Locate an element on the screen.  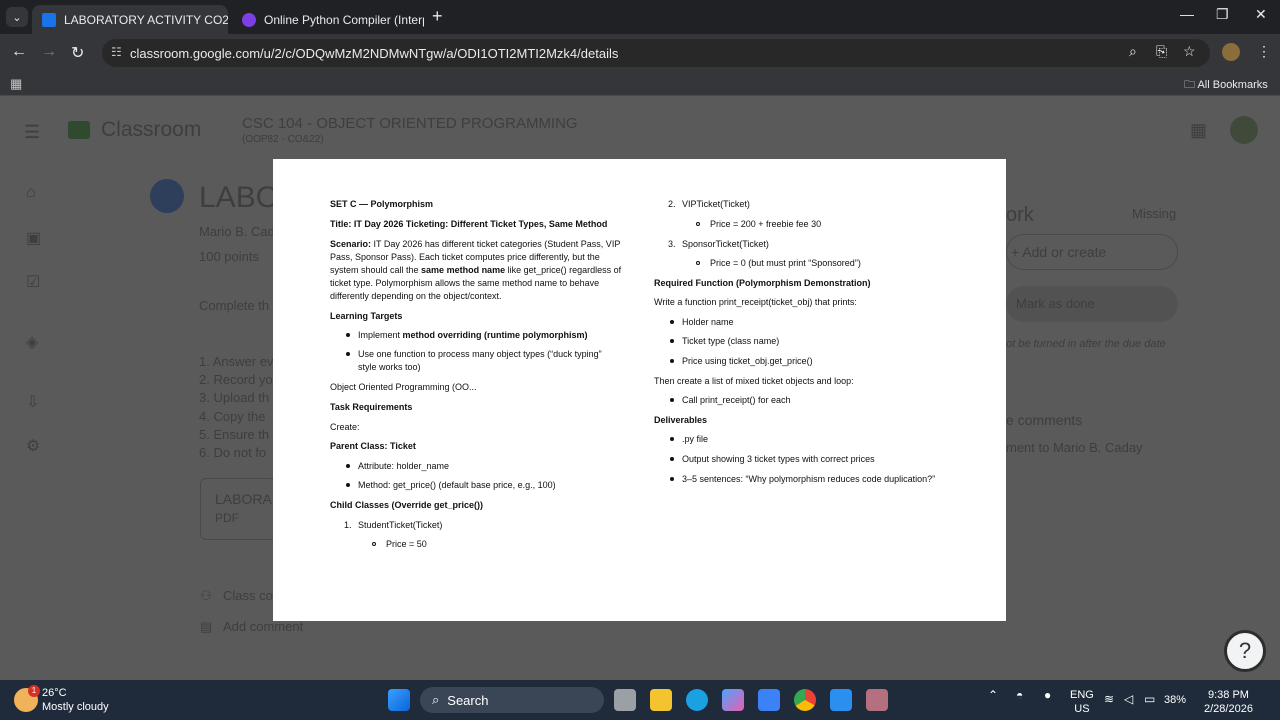
enrolled-icon: ◈ is located at coordinates (32, 342).